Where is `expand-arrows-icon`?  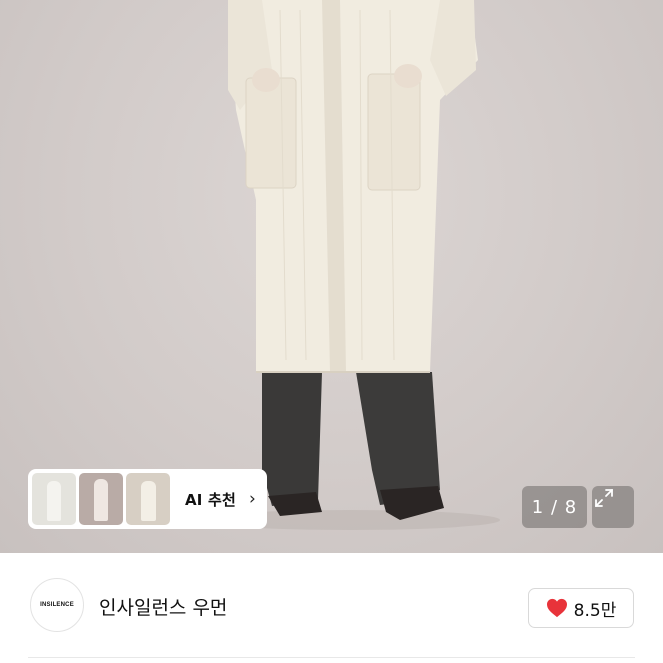 expand-arrows-icon is located at coordinates (604, 498).